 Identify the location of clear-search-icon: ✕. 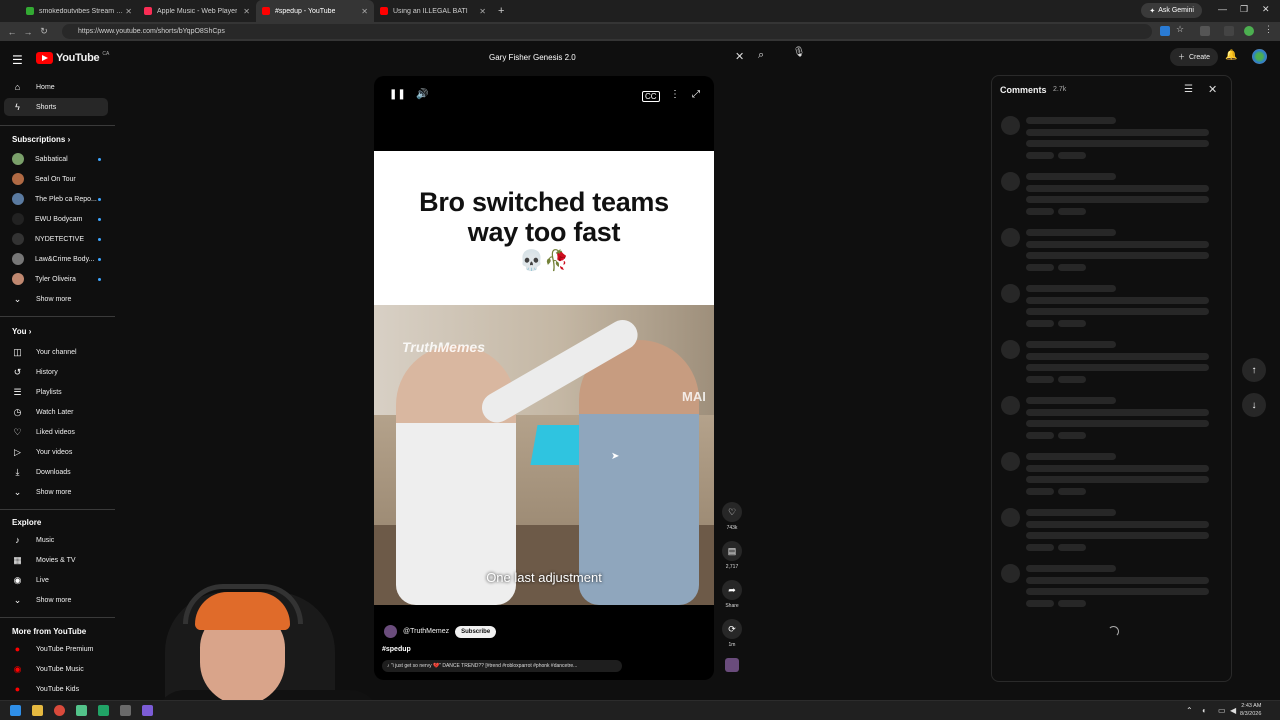
(739, 56).